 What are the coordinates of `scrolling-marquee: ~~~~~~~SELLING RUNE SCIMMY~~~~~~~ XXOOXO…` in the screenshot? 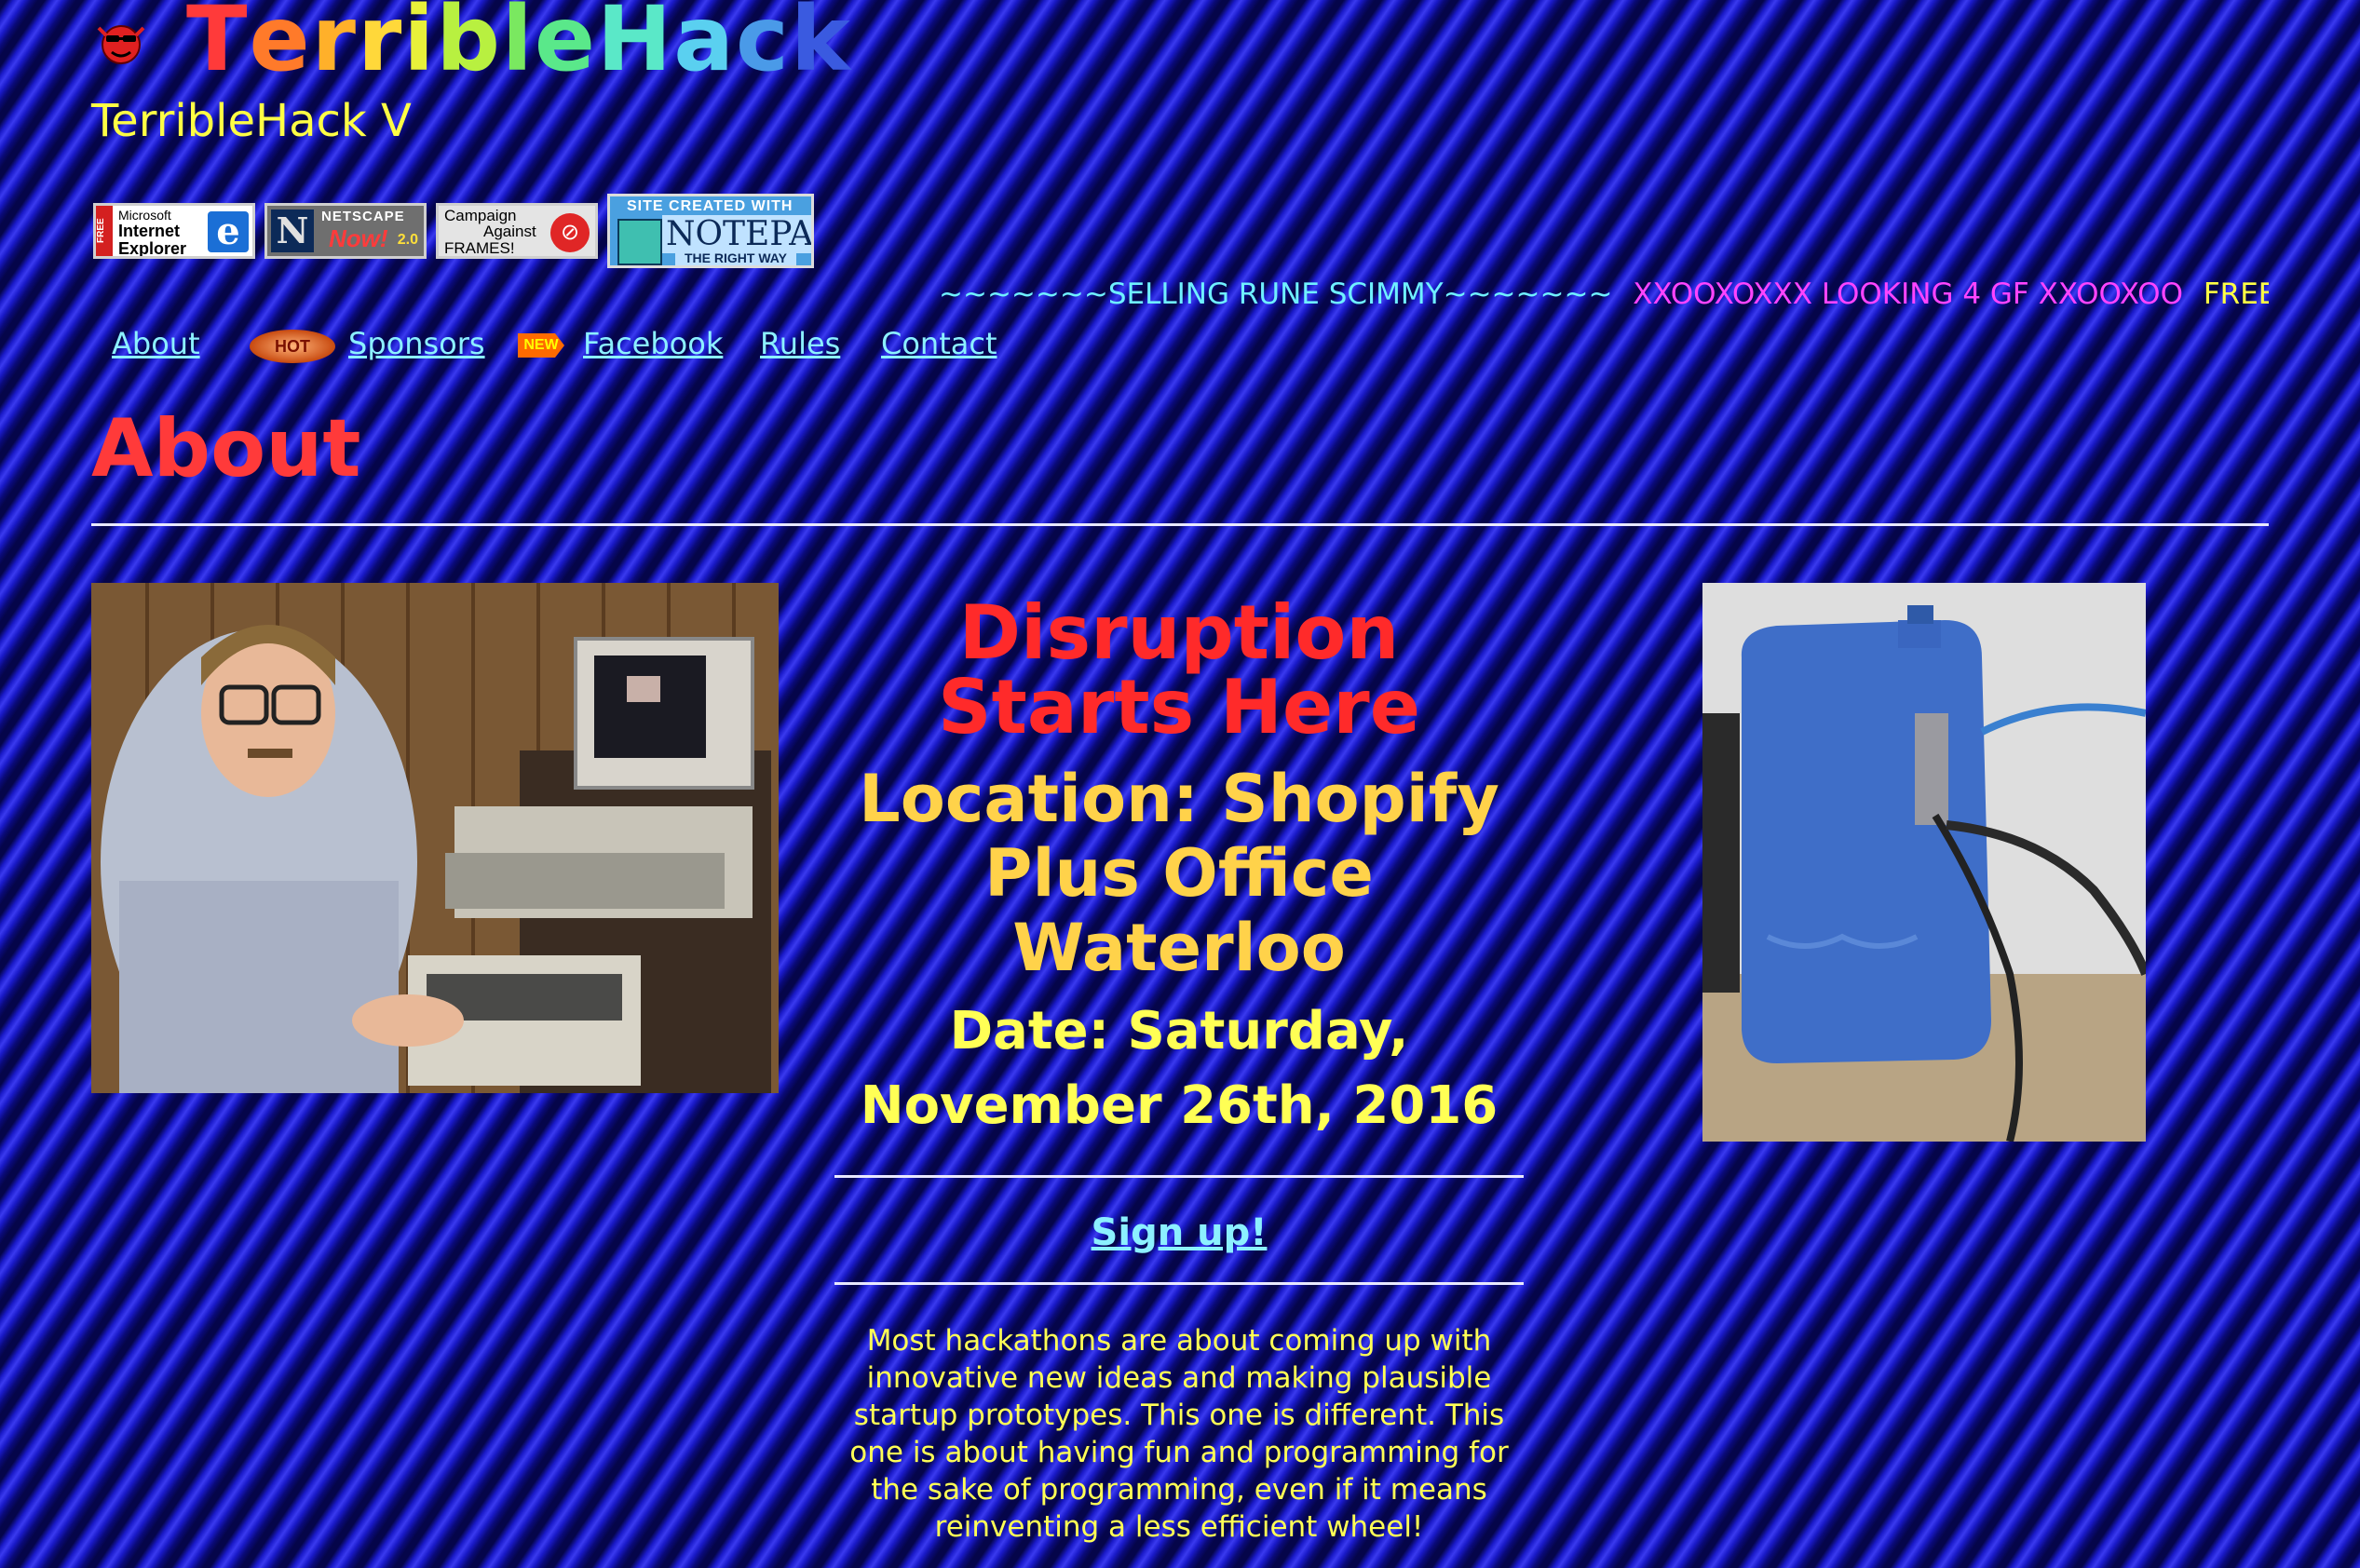 It's located at (1604, 298).